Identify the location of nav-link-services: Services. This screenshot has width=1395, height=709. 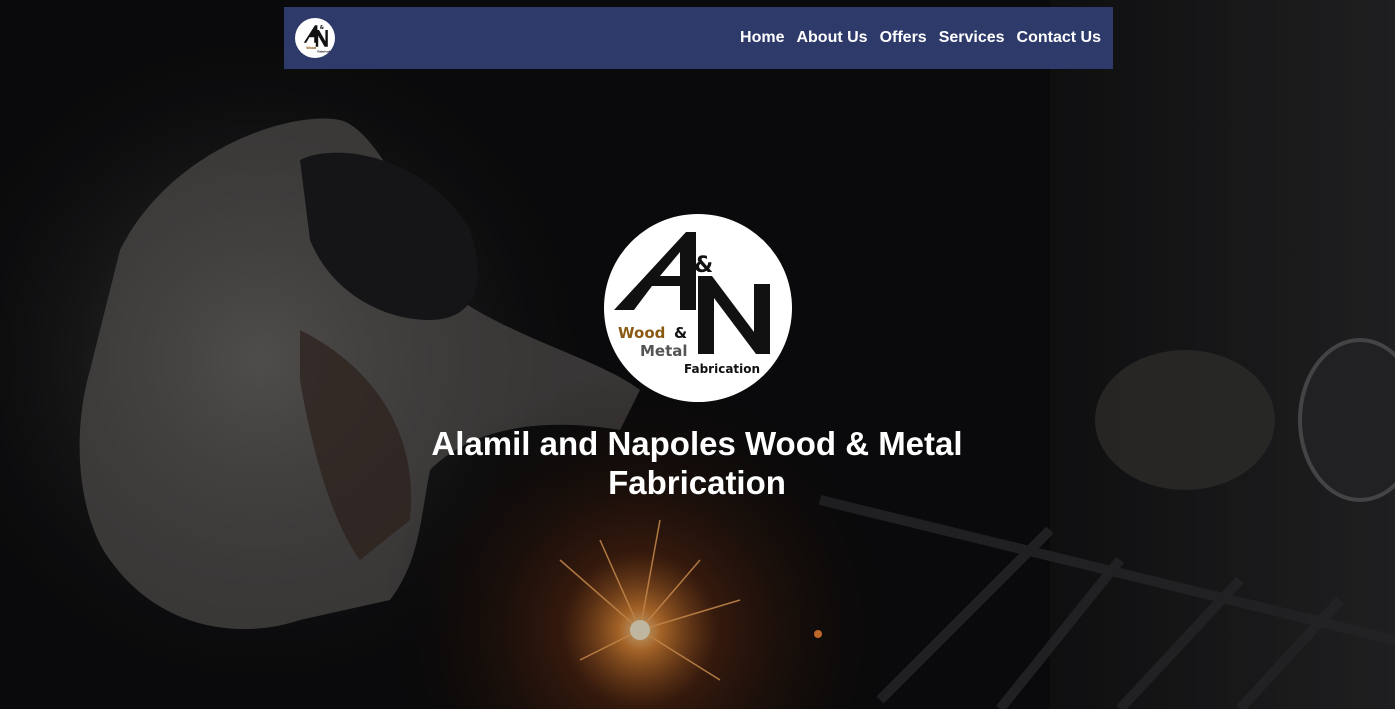
(972, 38).